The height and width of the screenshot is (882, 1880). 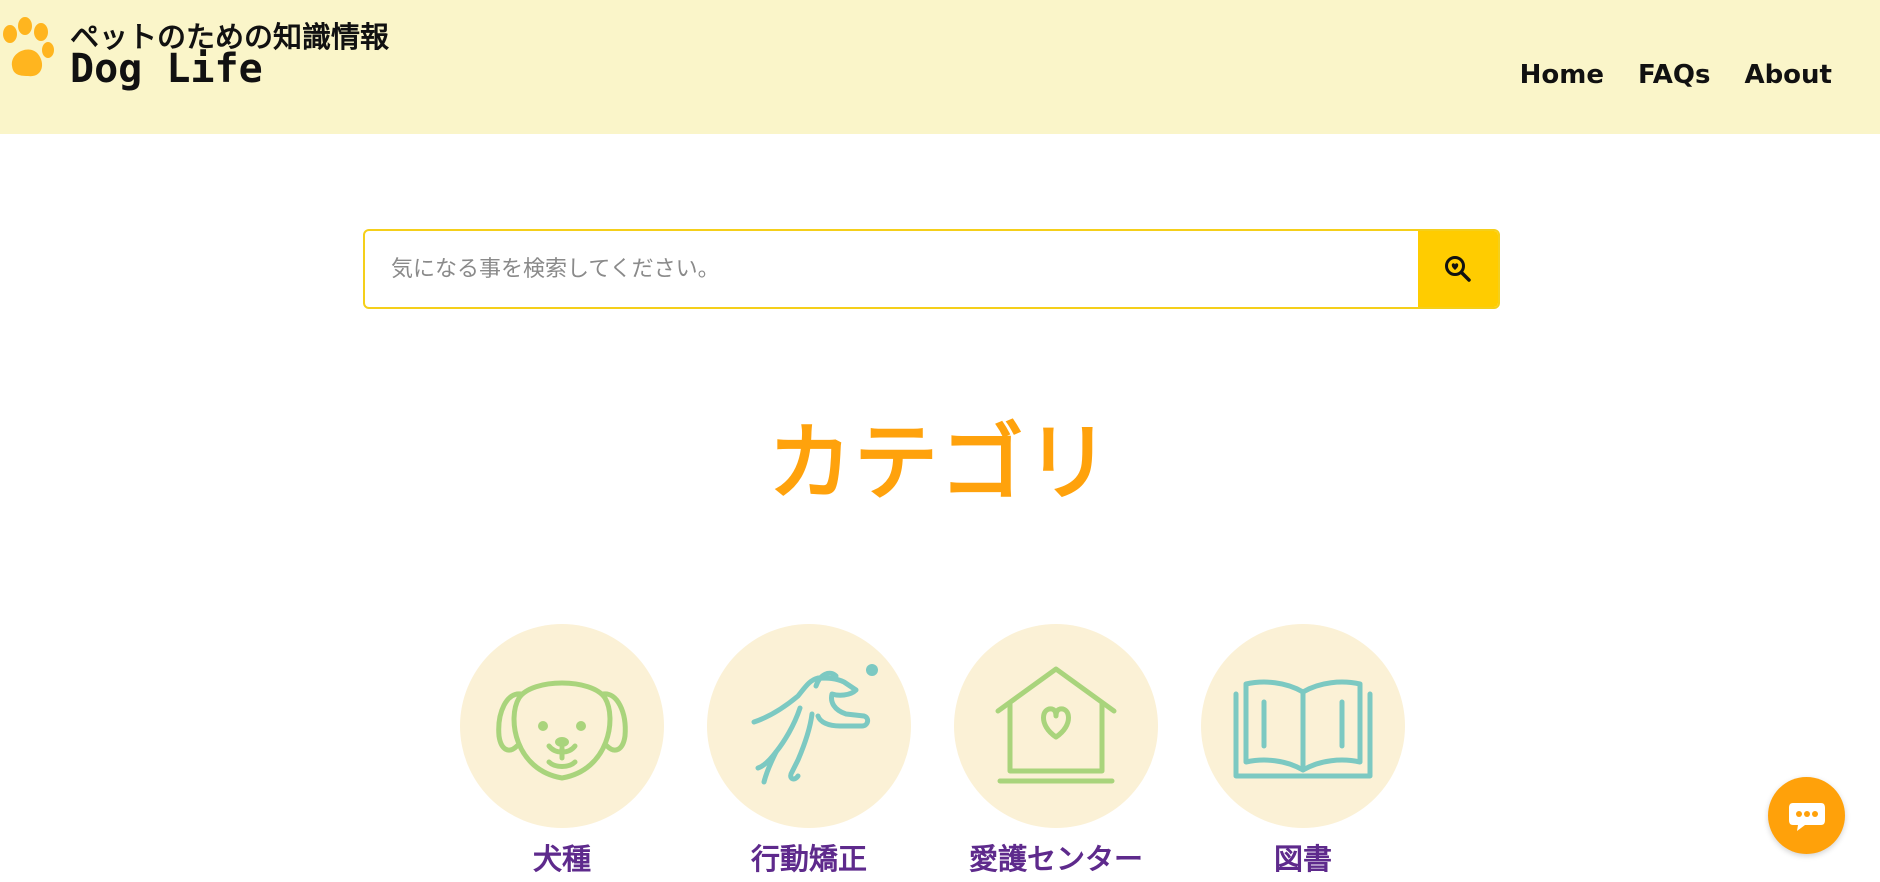 I want to click on site-brand: Dog Life, so click(x=166, y=69).